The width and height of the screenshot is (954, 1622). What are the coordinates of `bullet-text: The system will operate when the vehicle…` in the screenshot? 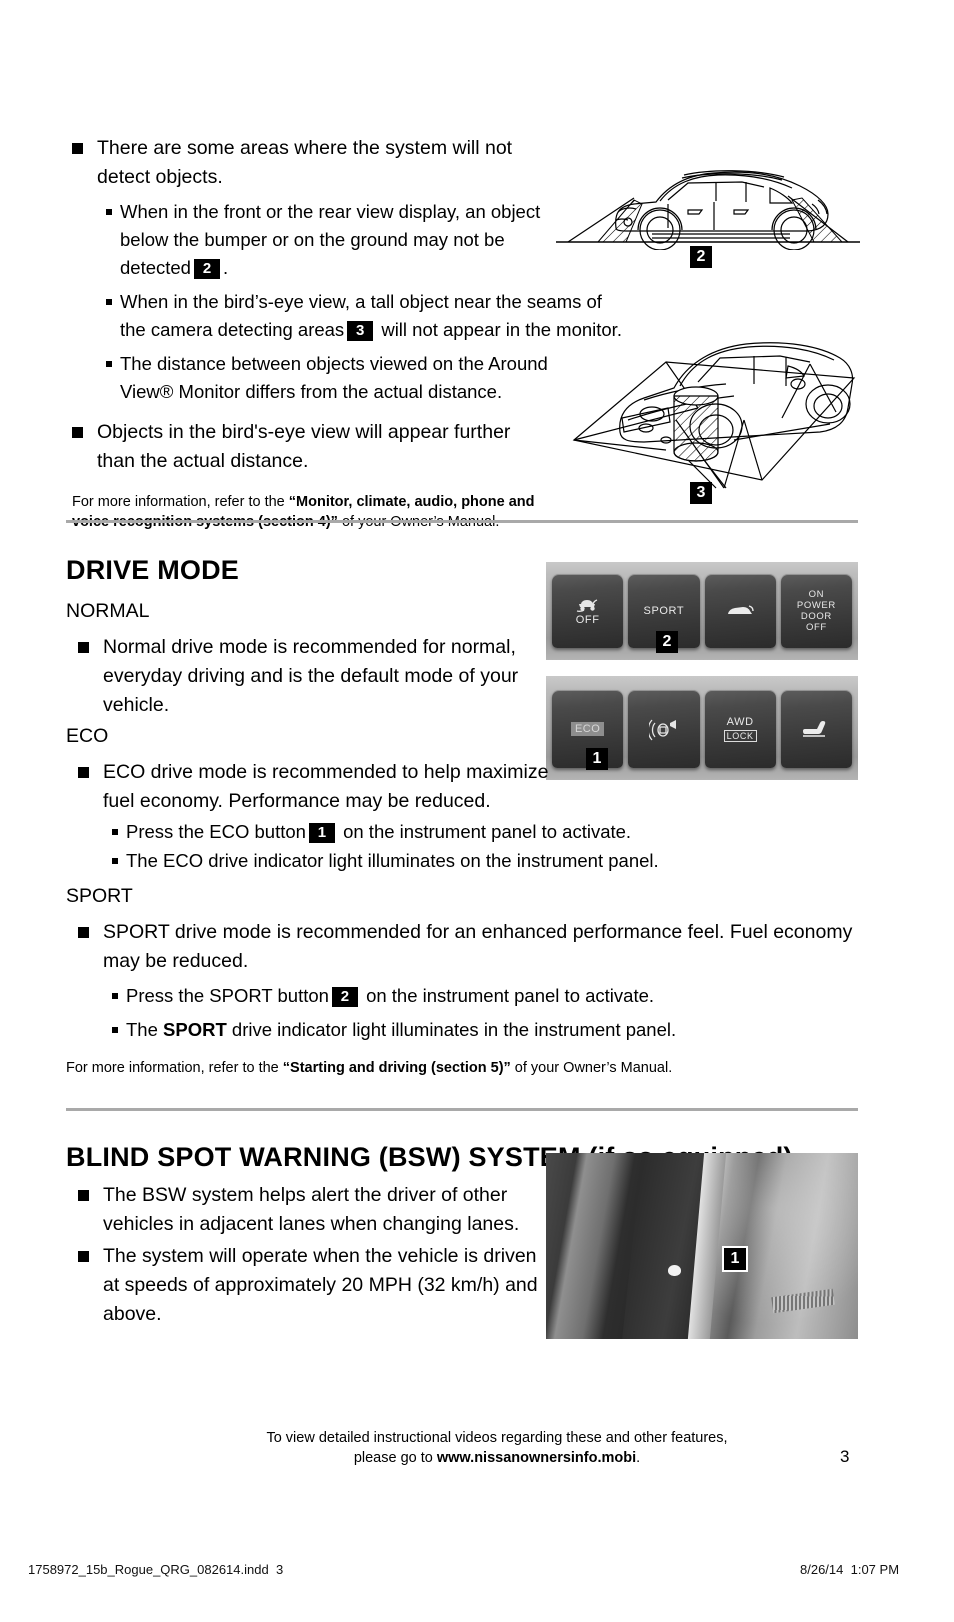 It's located at (320, 1285).